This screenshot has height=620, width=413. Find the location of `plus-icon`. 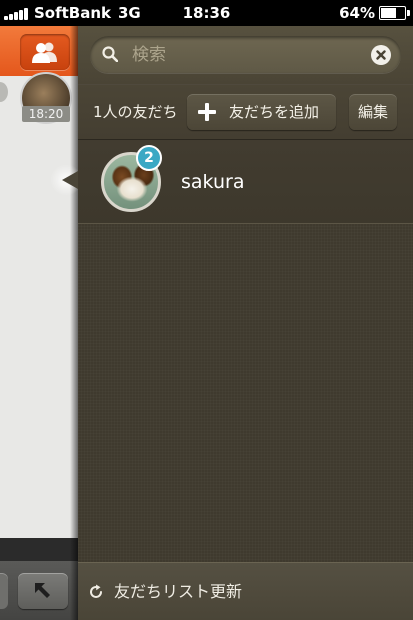

plus-icon is located at coordinates (207, 112).